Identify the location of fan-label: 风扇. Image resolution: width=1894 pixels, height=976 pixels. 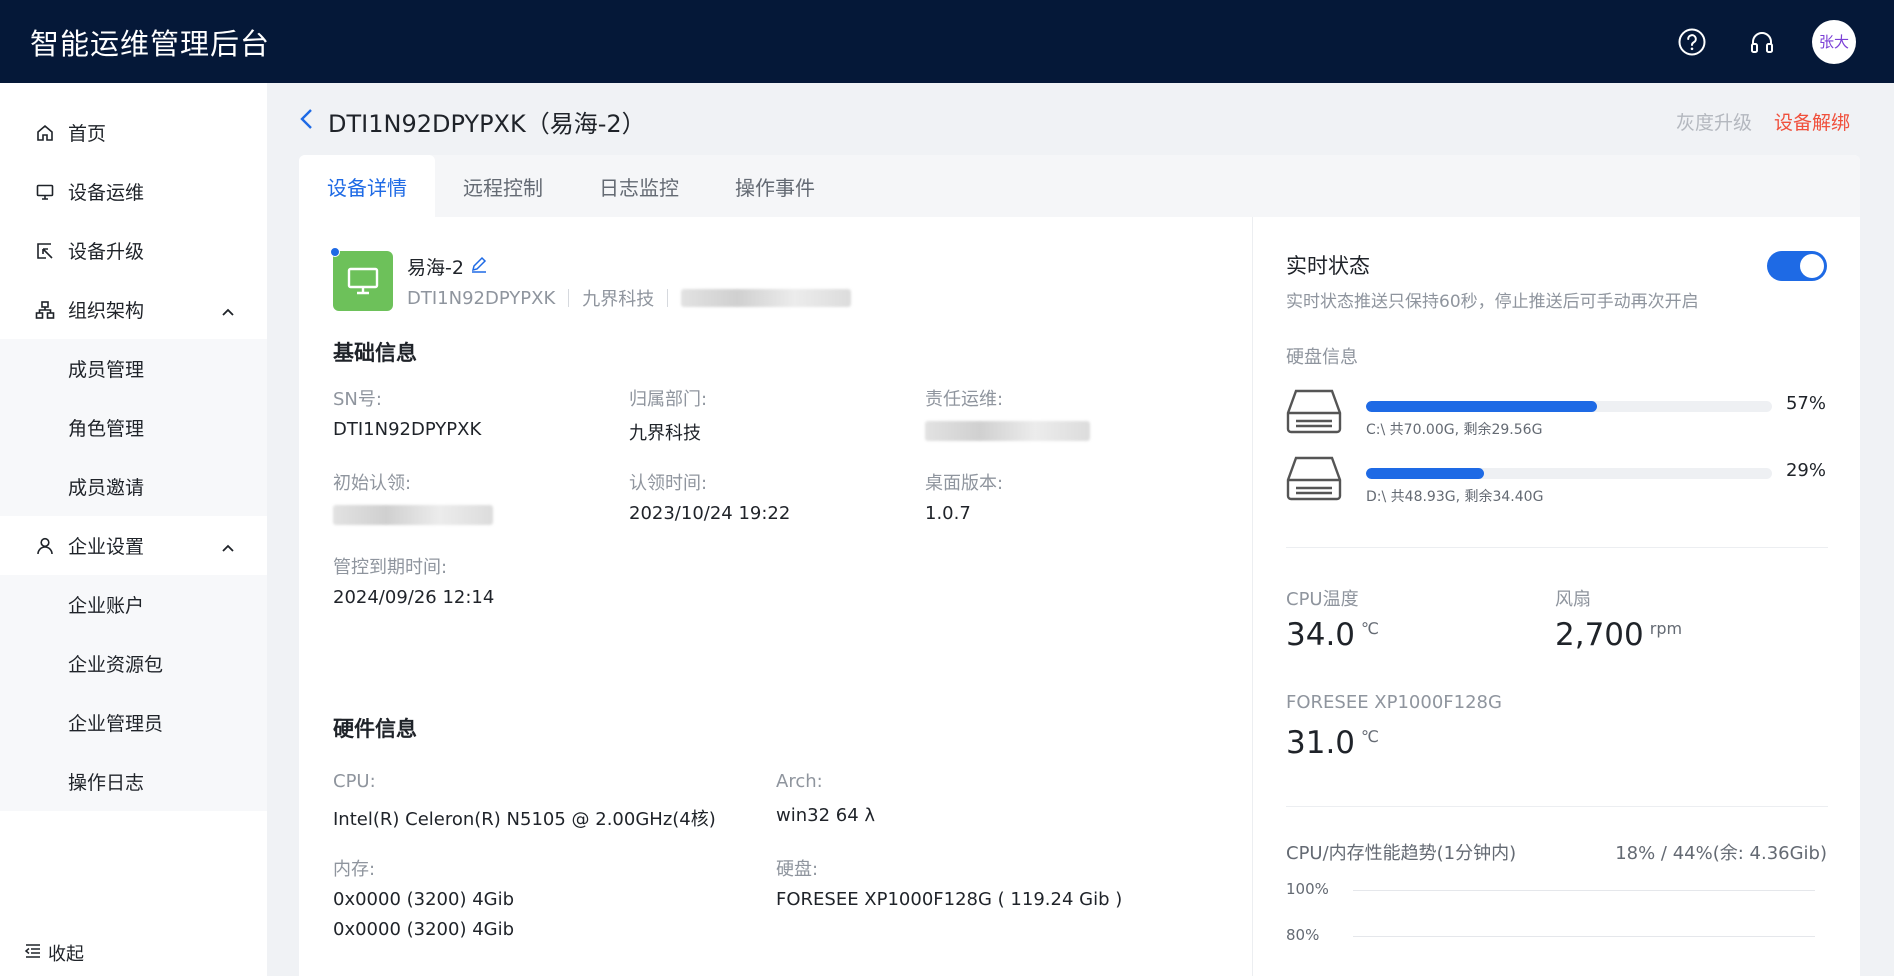
(1573, 599).